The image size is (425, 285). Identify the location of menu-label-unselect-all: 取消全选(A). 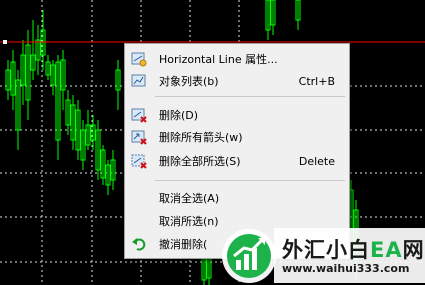
(189, 198).